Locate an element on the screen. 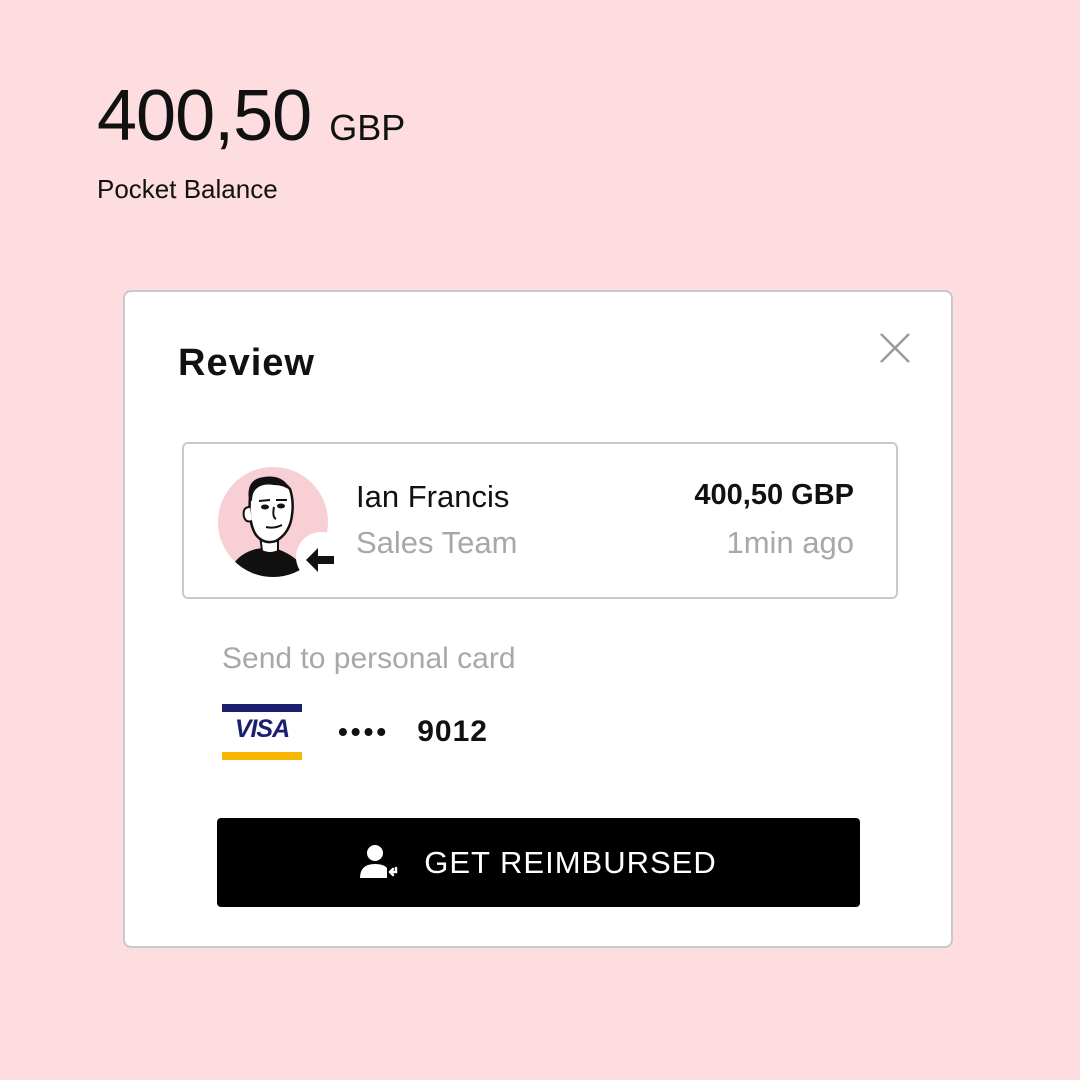 This screenshot has width=1080, height=1080. balance-row: 400,50 GBP is located at coordinates (251, 116).